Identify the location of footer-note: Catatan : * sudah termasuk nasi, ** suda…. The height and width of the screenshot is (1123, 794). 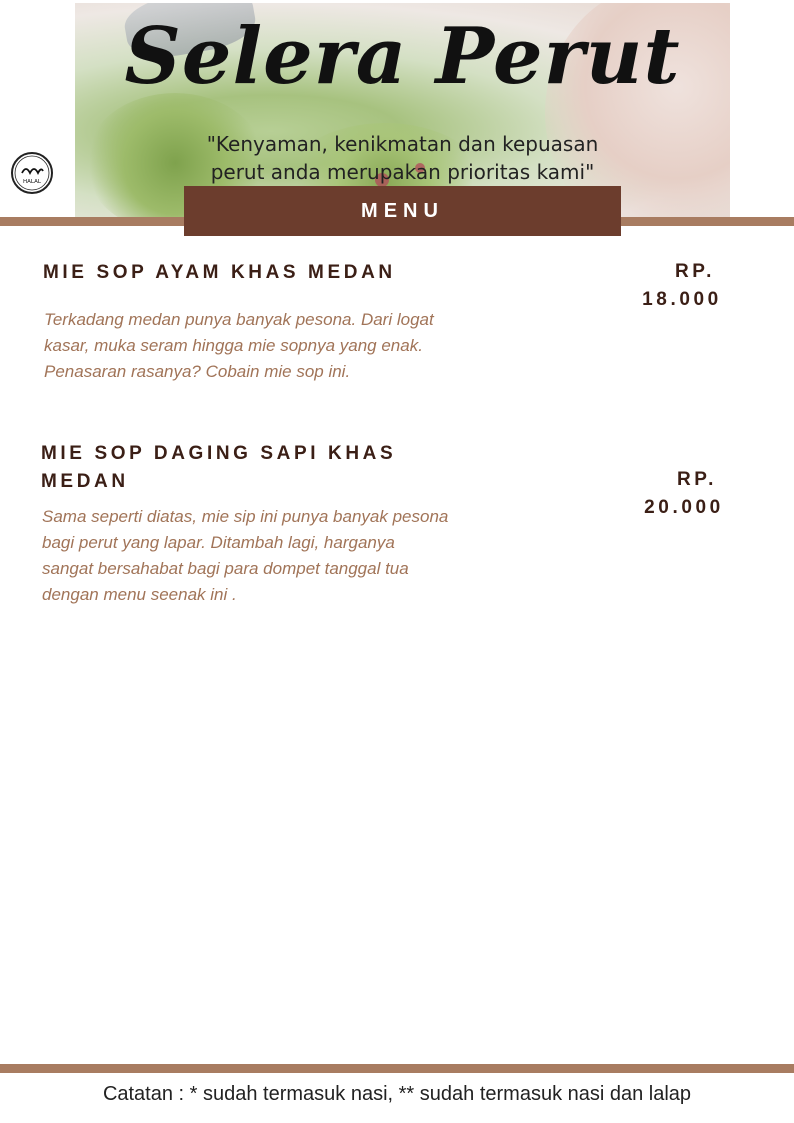
(397, 1094).